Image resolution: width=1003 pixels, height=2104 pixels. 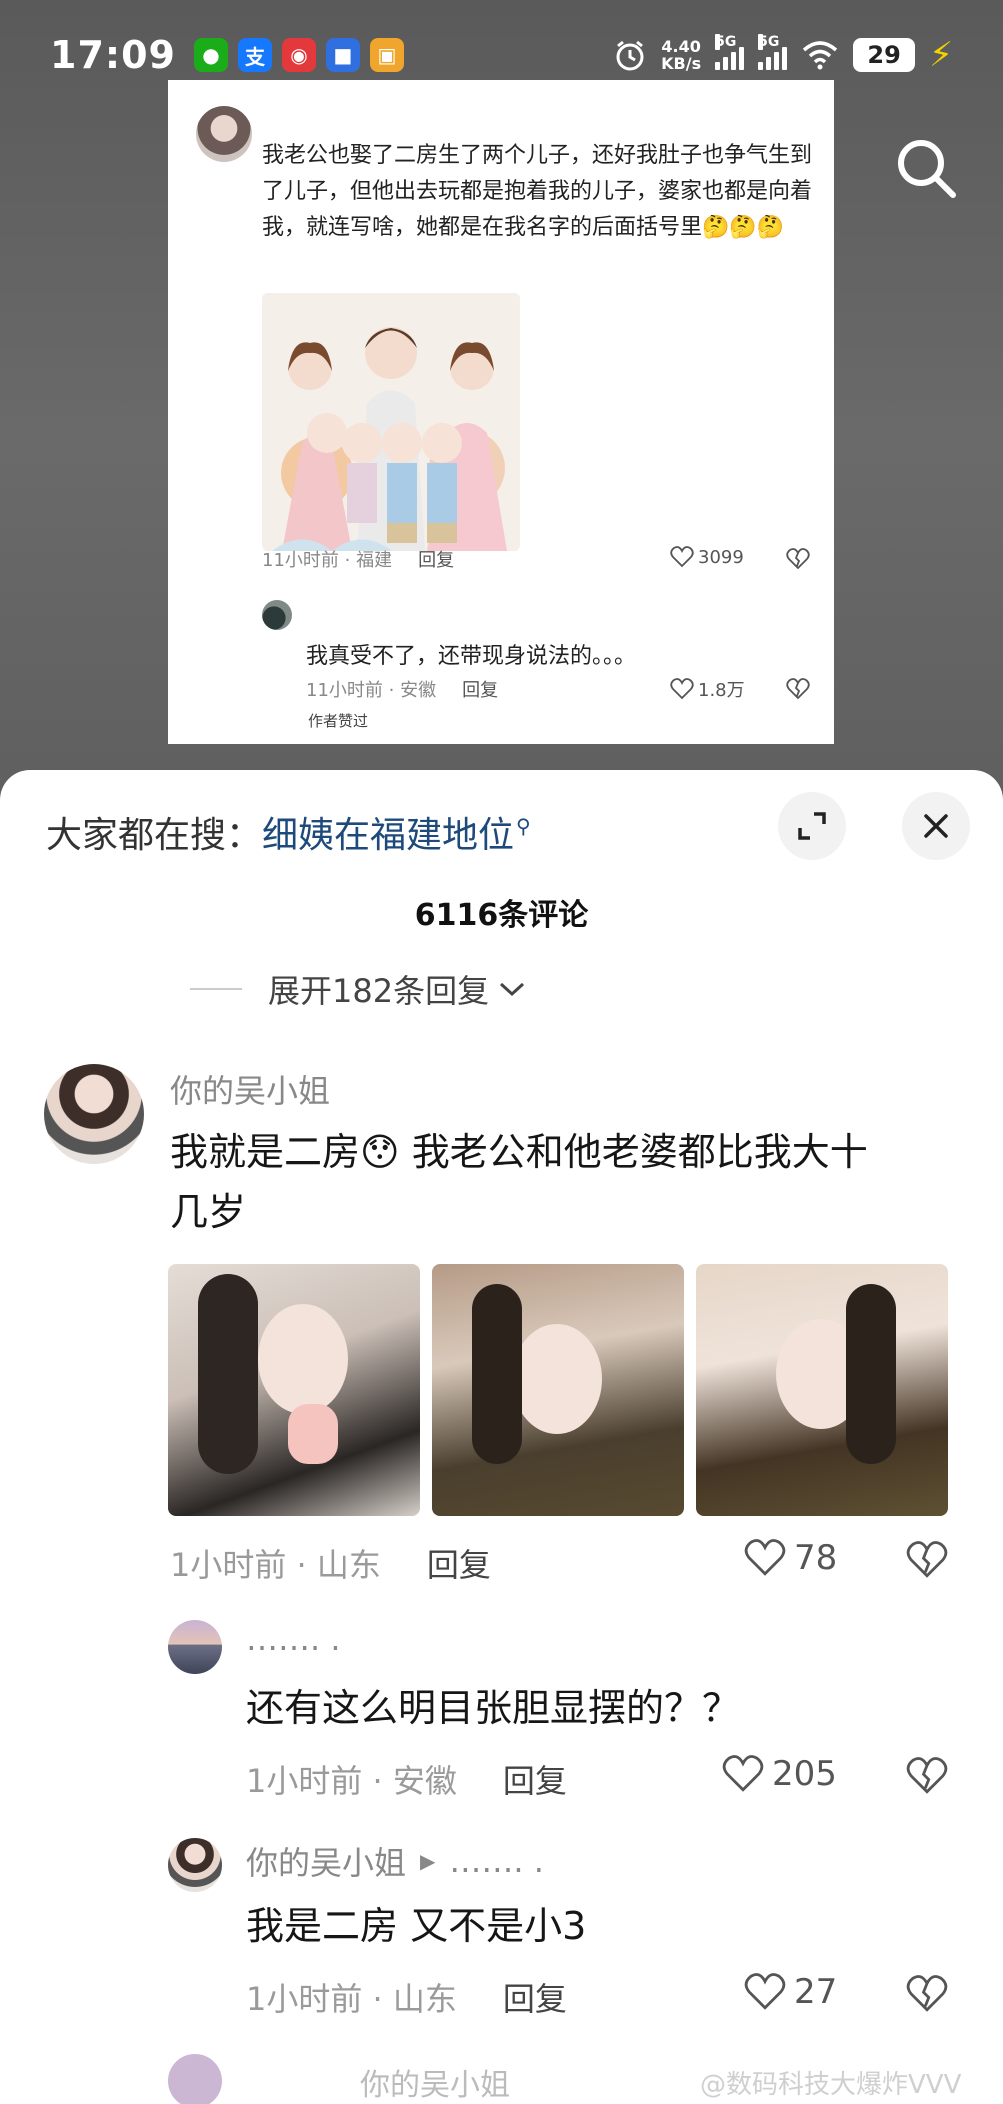 I want to click on reply-text: 还有这么明目张胆显摆的？？, so click(x=493, y=1708).